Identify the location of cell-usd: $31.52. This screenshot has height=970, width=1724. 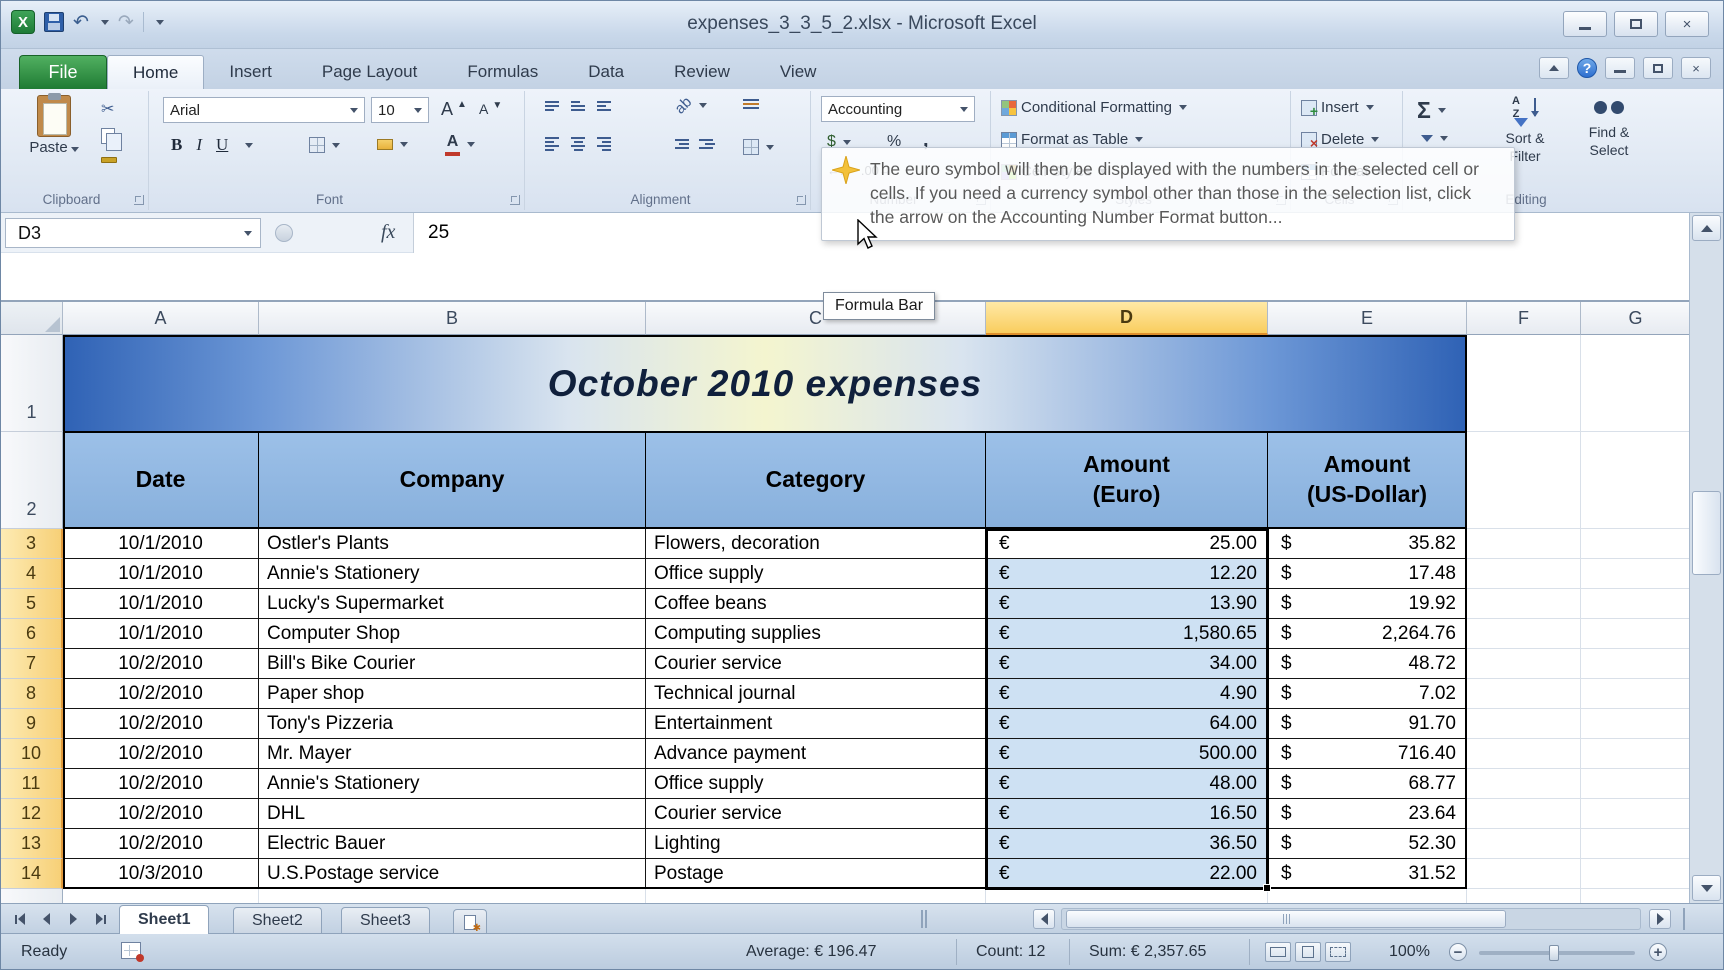
(1367, 874).